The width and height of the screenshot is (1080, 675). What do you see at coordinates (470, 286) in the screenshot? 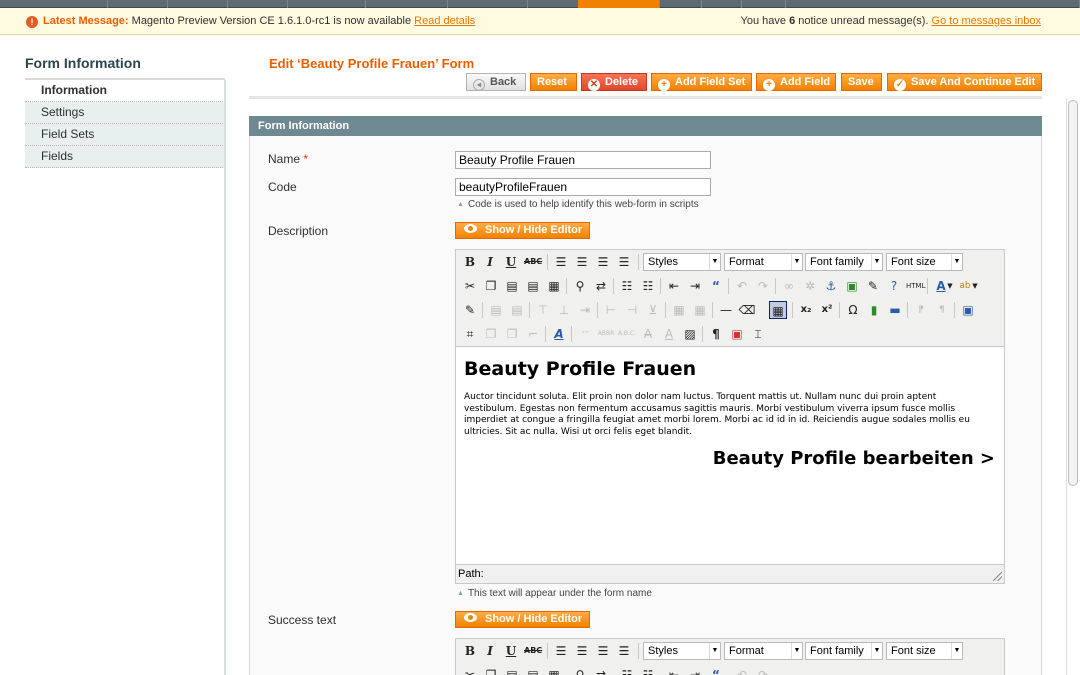
I see `cut-icon: ✂` at bounding box center [470, 286].